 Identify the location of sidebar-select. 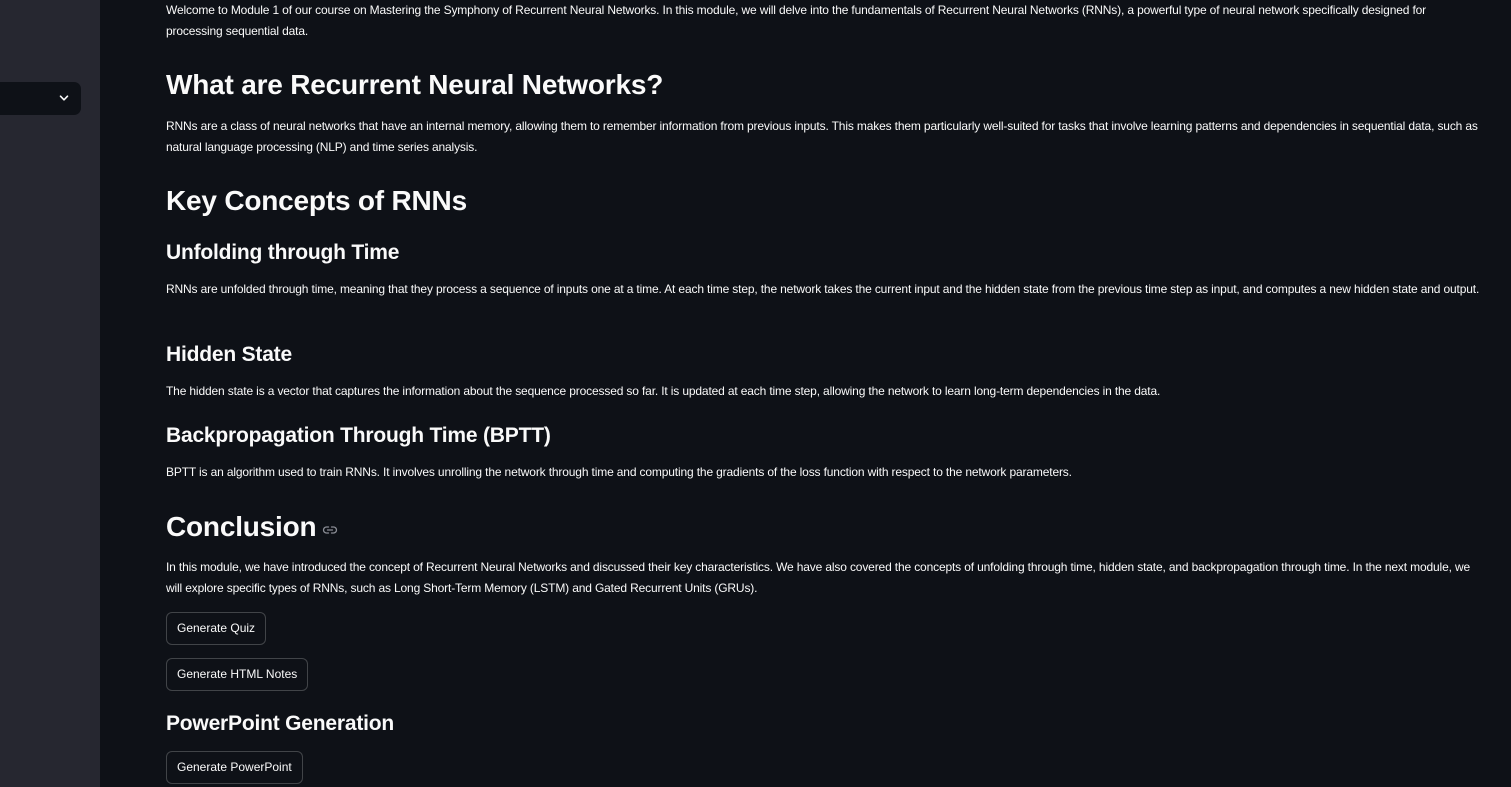
(40, 98).